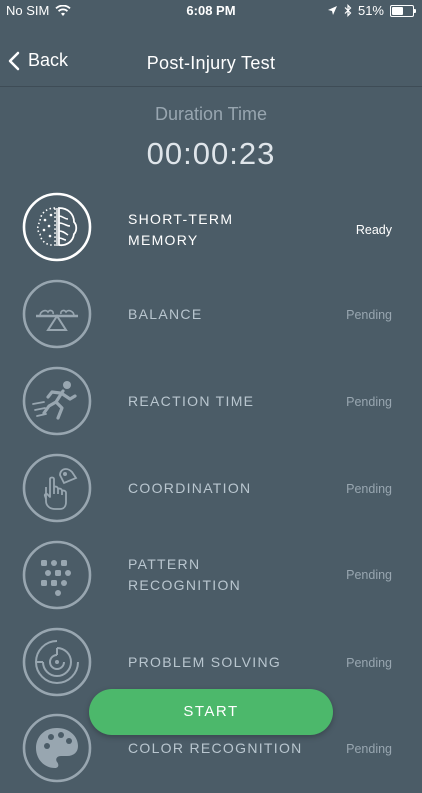 The image size is (422, 793). Describe the element at coordinates (185, 574) in the screenshot. I see `test-label: PATTERN RECOGNITION` at that location.